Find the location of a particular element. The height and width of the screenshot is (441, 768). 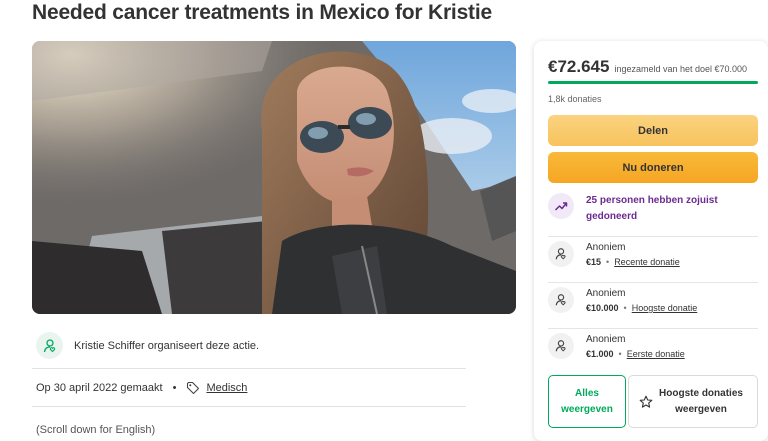

donations-count: 1,8k donaties is located at coordinates (575, 99).